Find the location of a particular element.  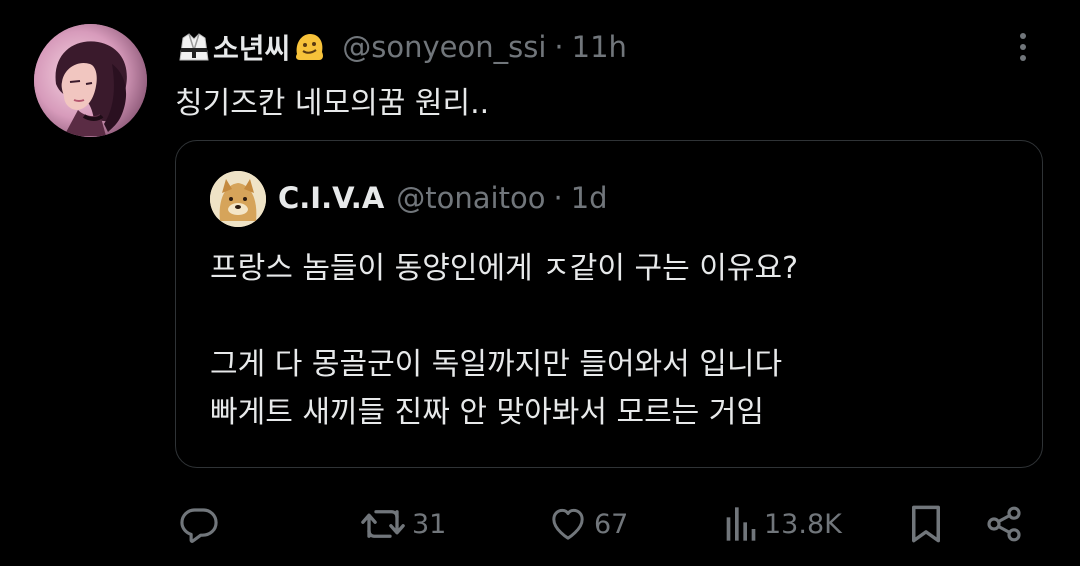

reply-button is located at coordinates (199, 524).